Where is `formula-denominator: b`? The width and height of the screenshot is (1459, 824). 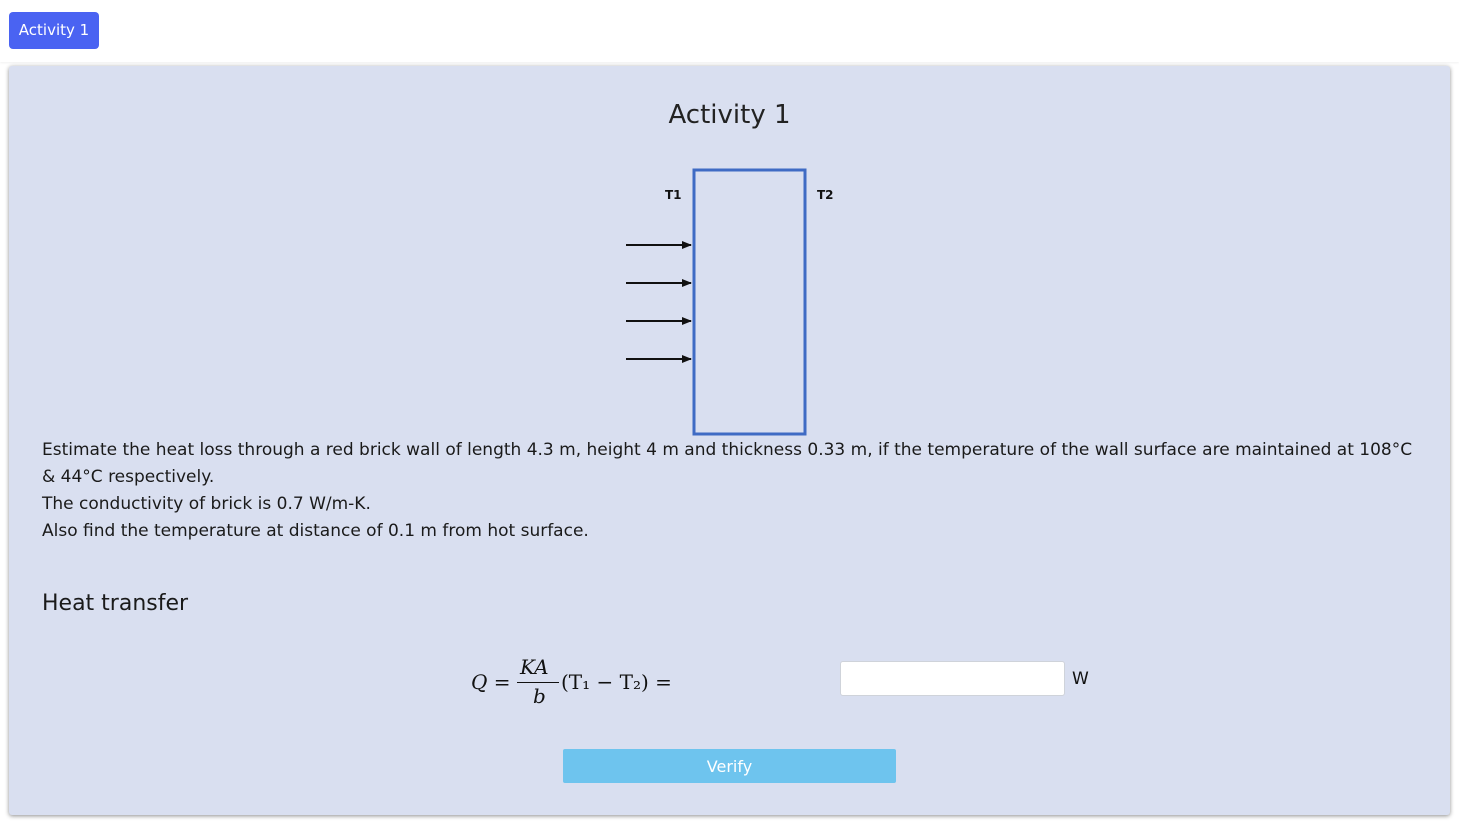 formula-denominator: b is located at coordinates (539, 696).